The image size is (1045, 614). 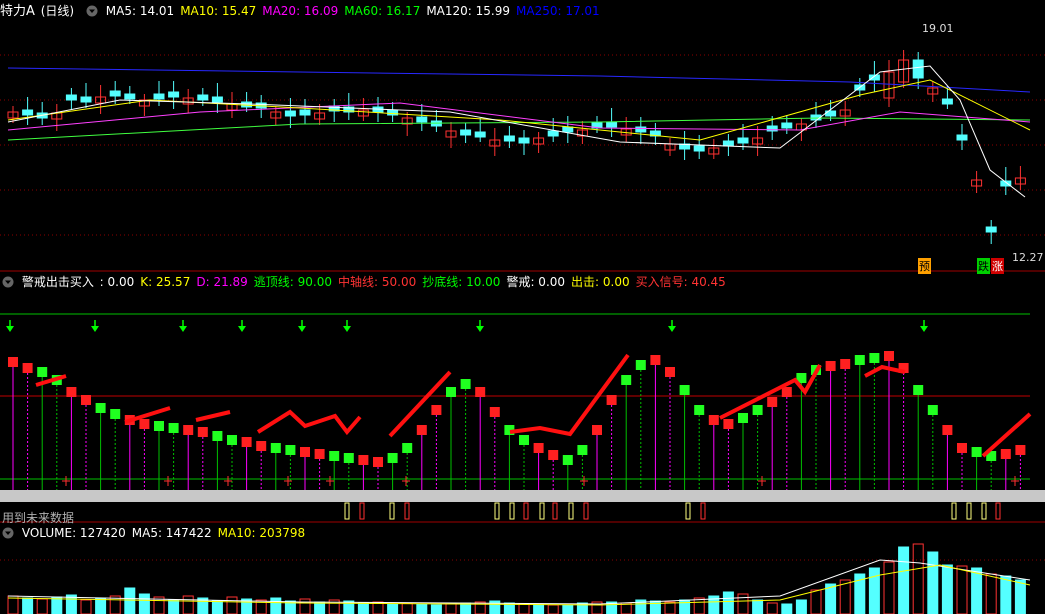 I want to click on future-data-bar, so click(x=522, y=496).